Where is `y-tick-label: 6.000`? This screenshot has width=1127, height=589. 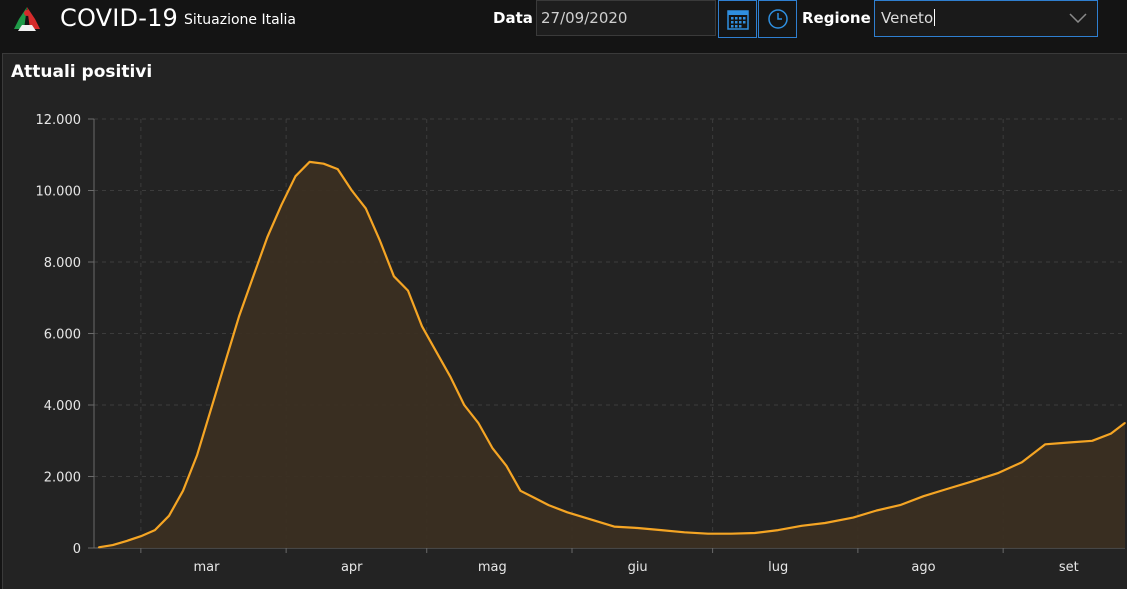 y-tick-label: 6.000 is located at coordinates (62, 335).